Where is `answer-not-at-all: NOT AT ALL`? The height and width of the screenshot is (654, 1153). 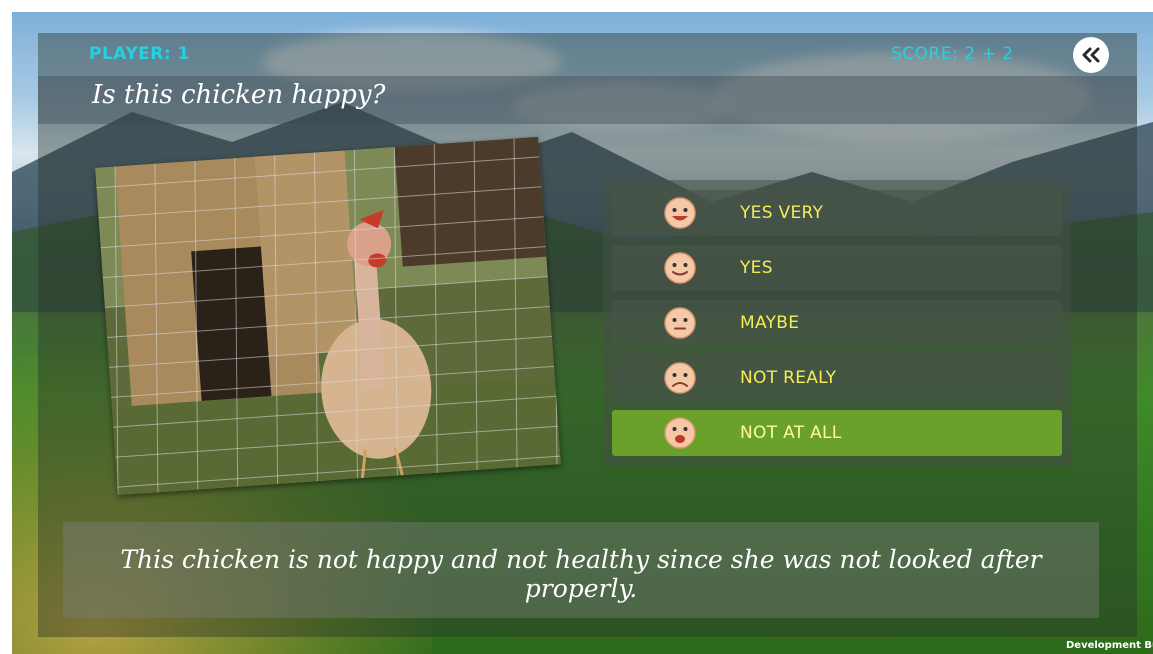 answer-not-at-all: NOT AT ALL is located at coordinates (837, 433).